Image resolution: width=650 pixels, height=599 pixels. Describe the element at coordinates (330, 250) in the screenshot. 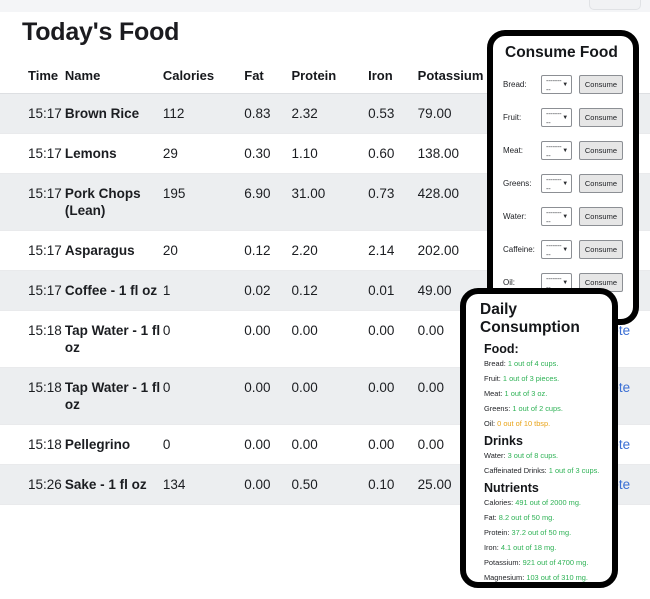

I see `cell-protein: 2.20` at that location.